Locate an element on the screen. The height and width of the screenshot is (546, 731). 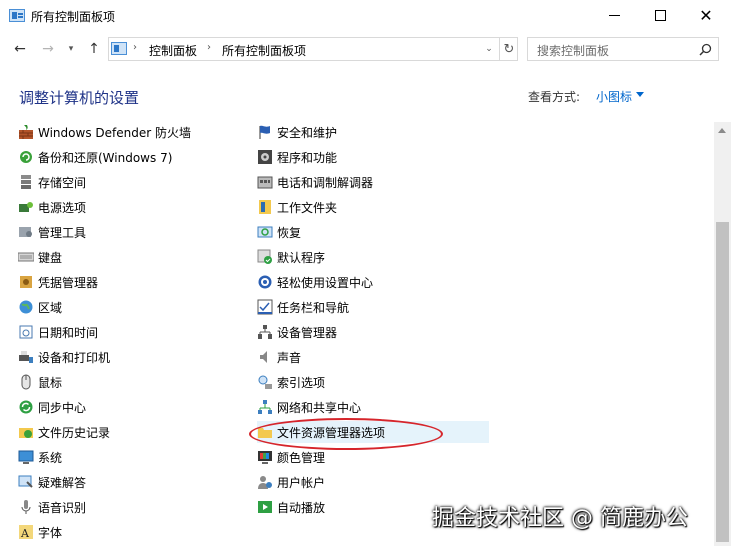
search-box: 搜索控制面板 is located at coordinates (623, 49).